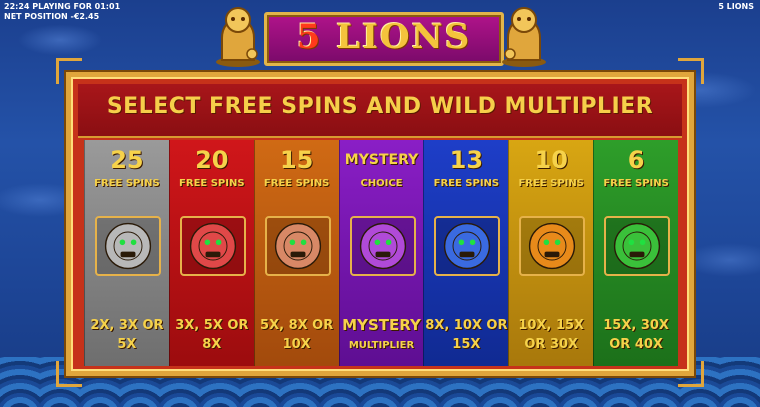  Describe the element at coordinates (466, 335) in the screenshot. I see `multiplier-text: 8X, 10X OR 15X` at that location.